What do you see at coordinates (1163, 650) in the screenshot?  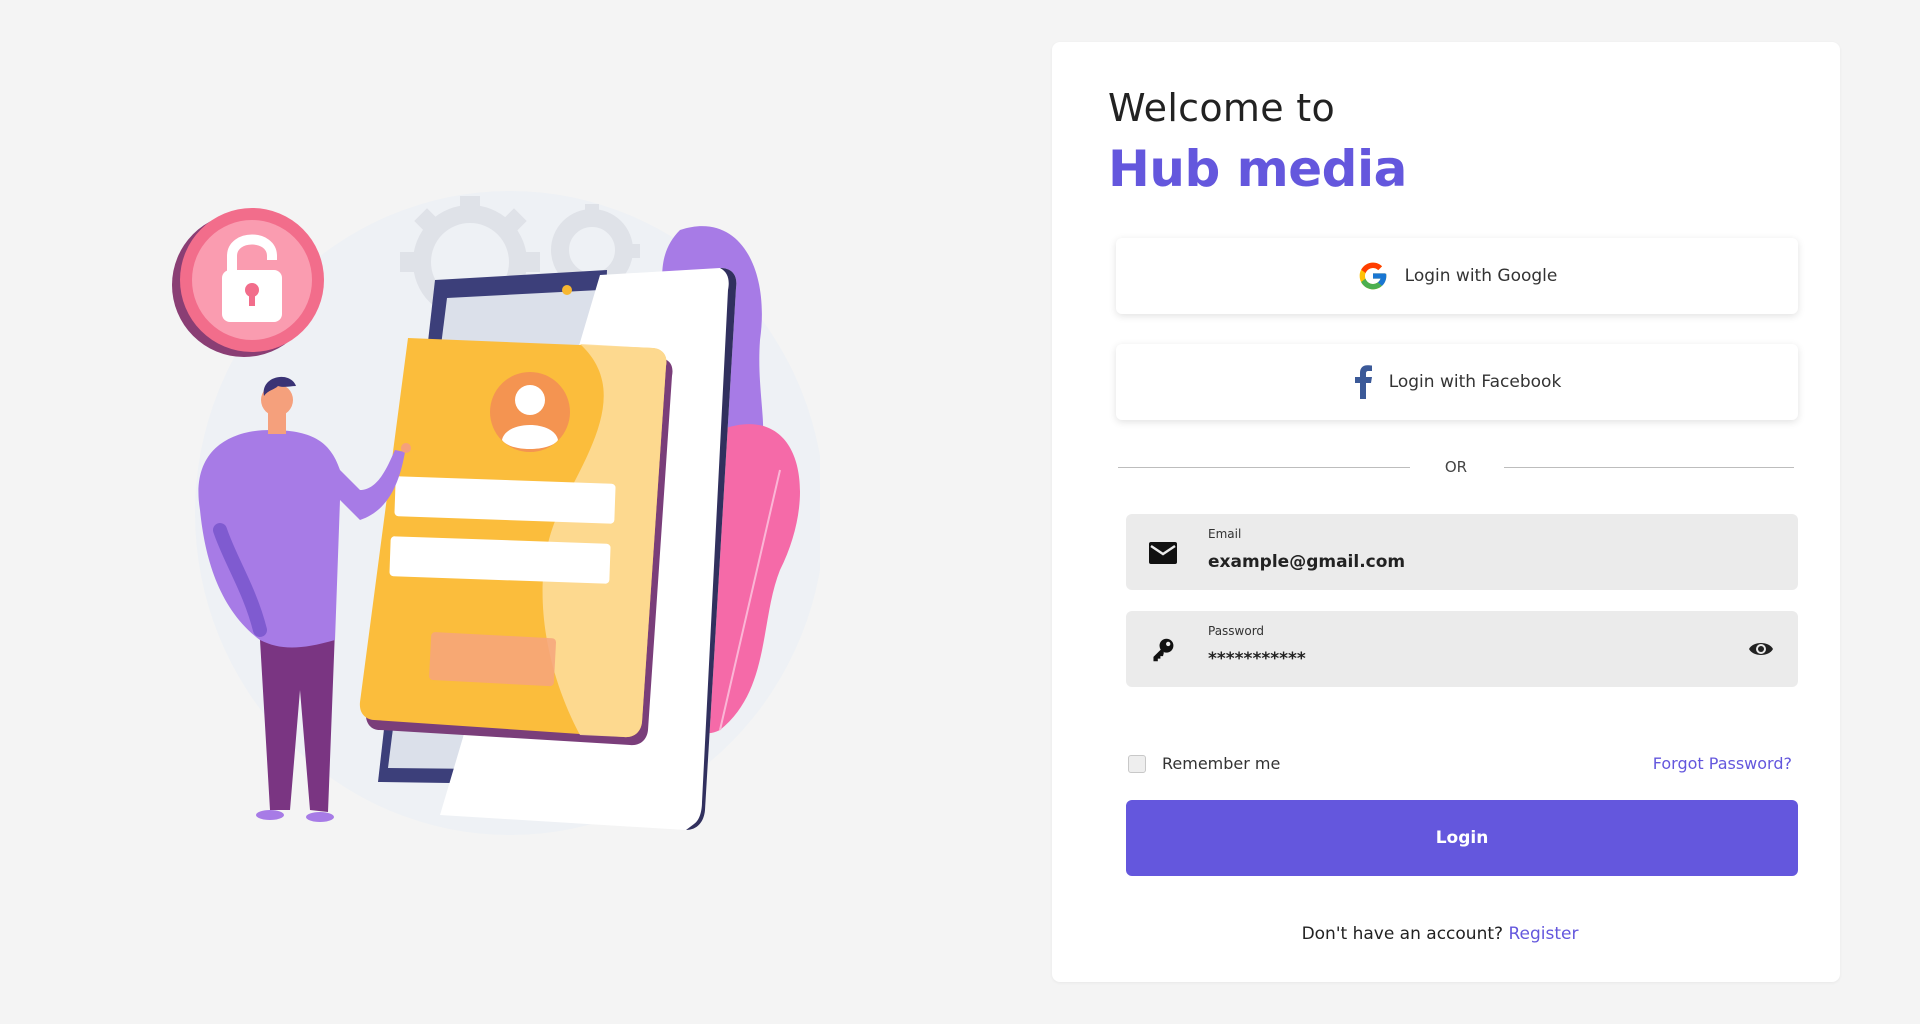 I see `key-icon` at bounding box center [1163, 650].